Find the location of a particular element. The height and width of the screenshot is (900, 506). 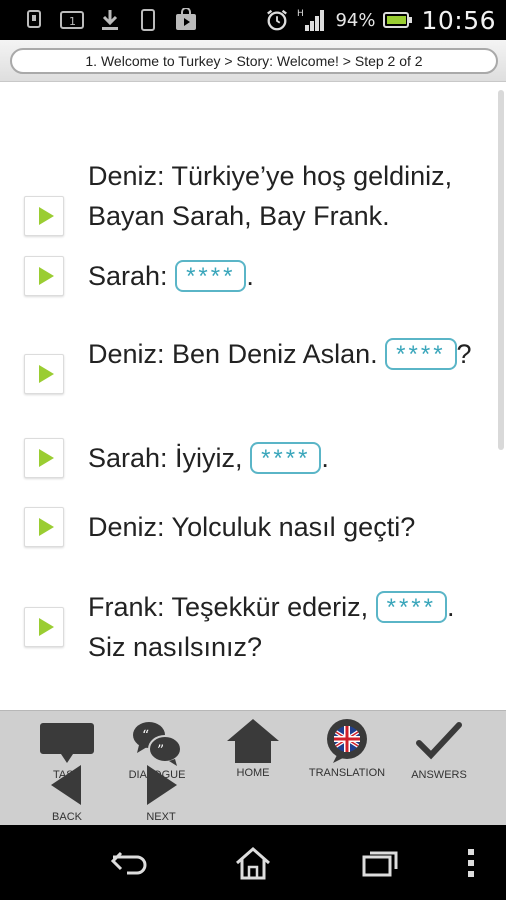

nav-home-button is located at coordinates (253, 863).